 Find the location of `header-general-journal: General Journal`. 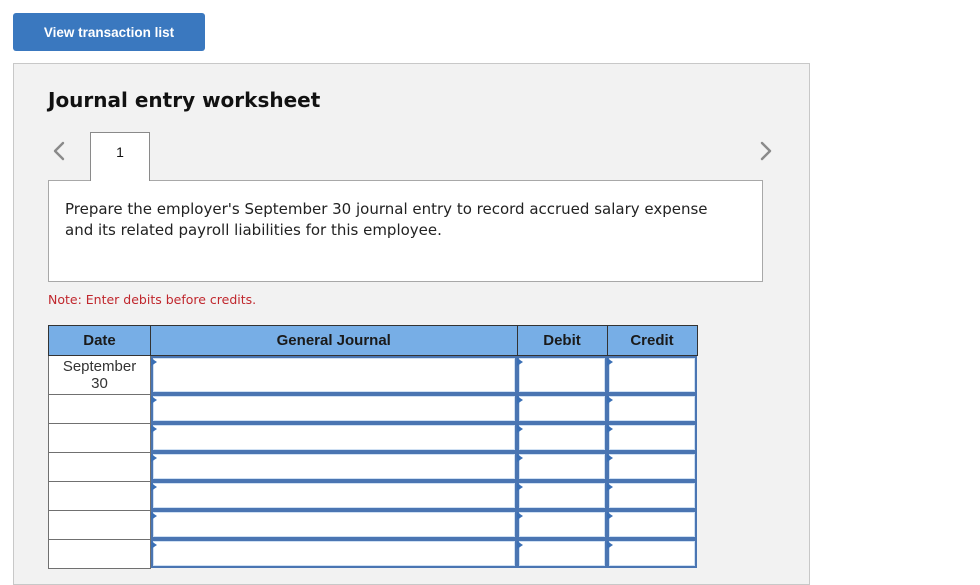

header-general-journal: General Journal is located at coordinates (334, 340).